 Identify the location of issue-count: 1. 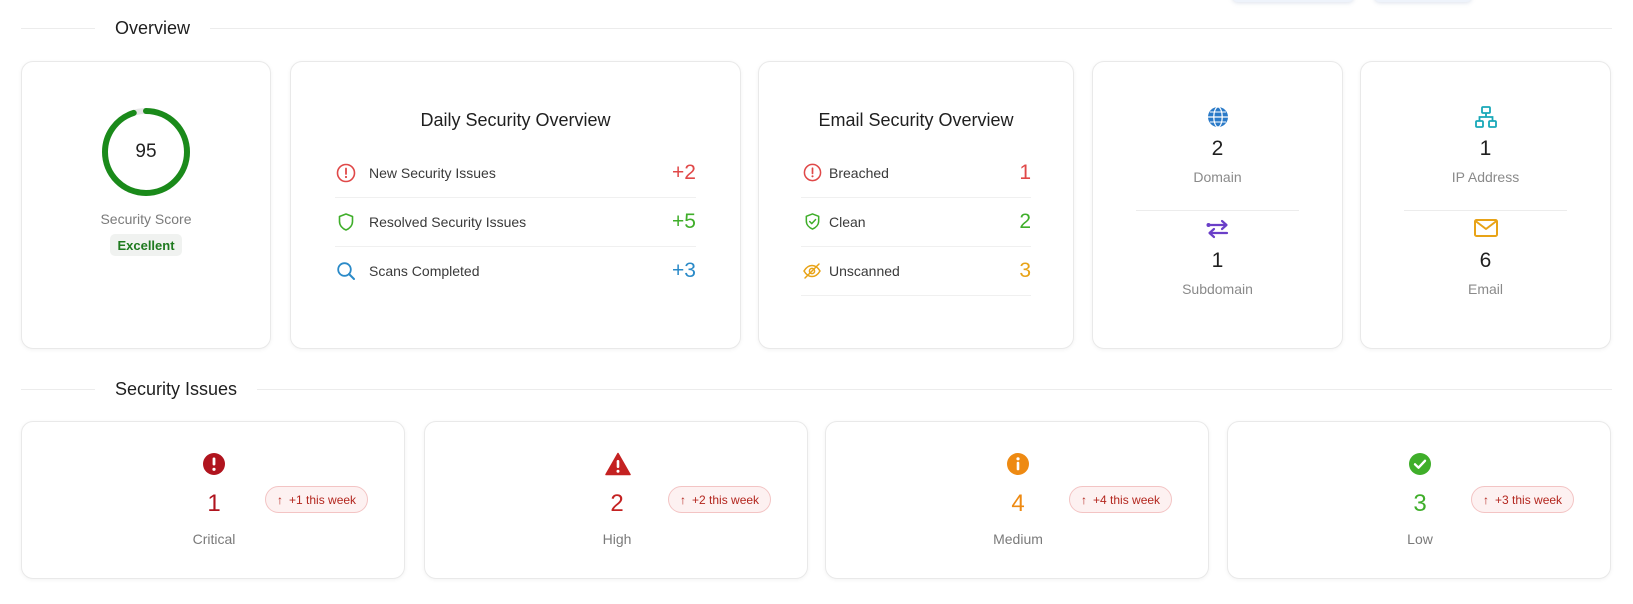
(214, 503).